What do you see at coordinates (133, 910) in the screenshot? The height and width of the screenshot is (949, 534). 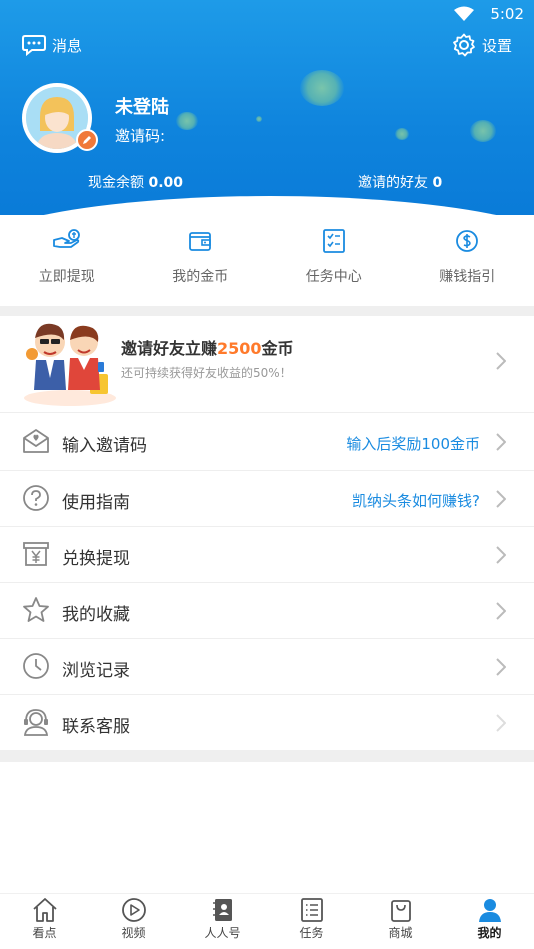 I see `play-circle-icon` at bounding box center [133, 910].